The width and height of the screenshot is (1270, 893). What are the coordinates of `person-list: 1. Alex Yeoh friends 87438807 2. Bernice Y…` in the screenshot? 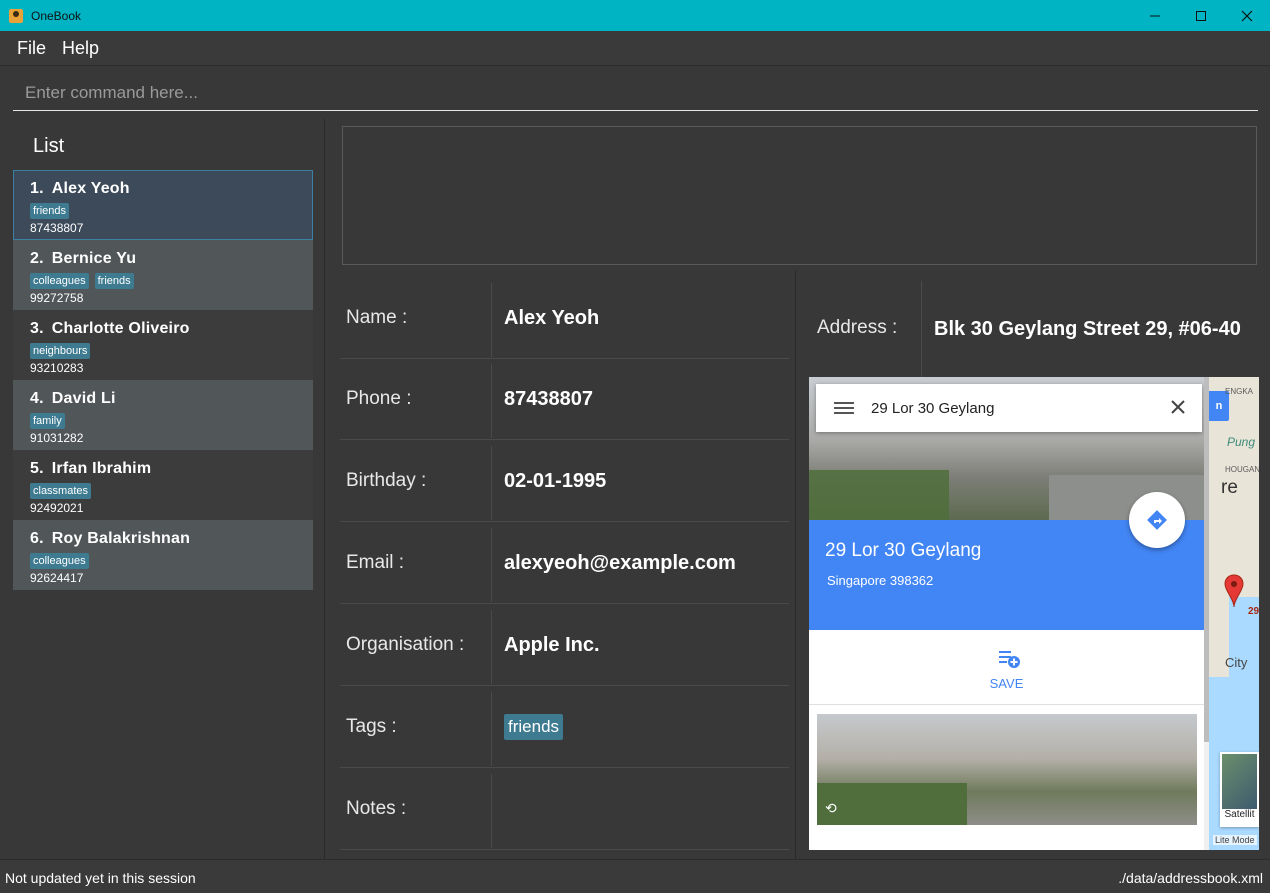 It's located at (163, 380).